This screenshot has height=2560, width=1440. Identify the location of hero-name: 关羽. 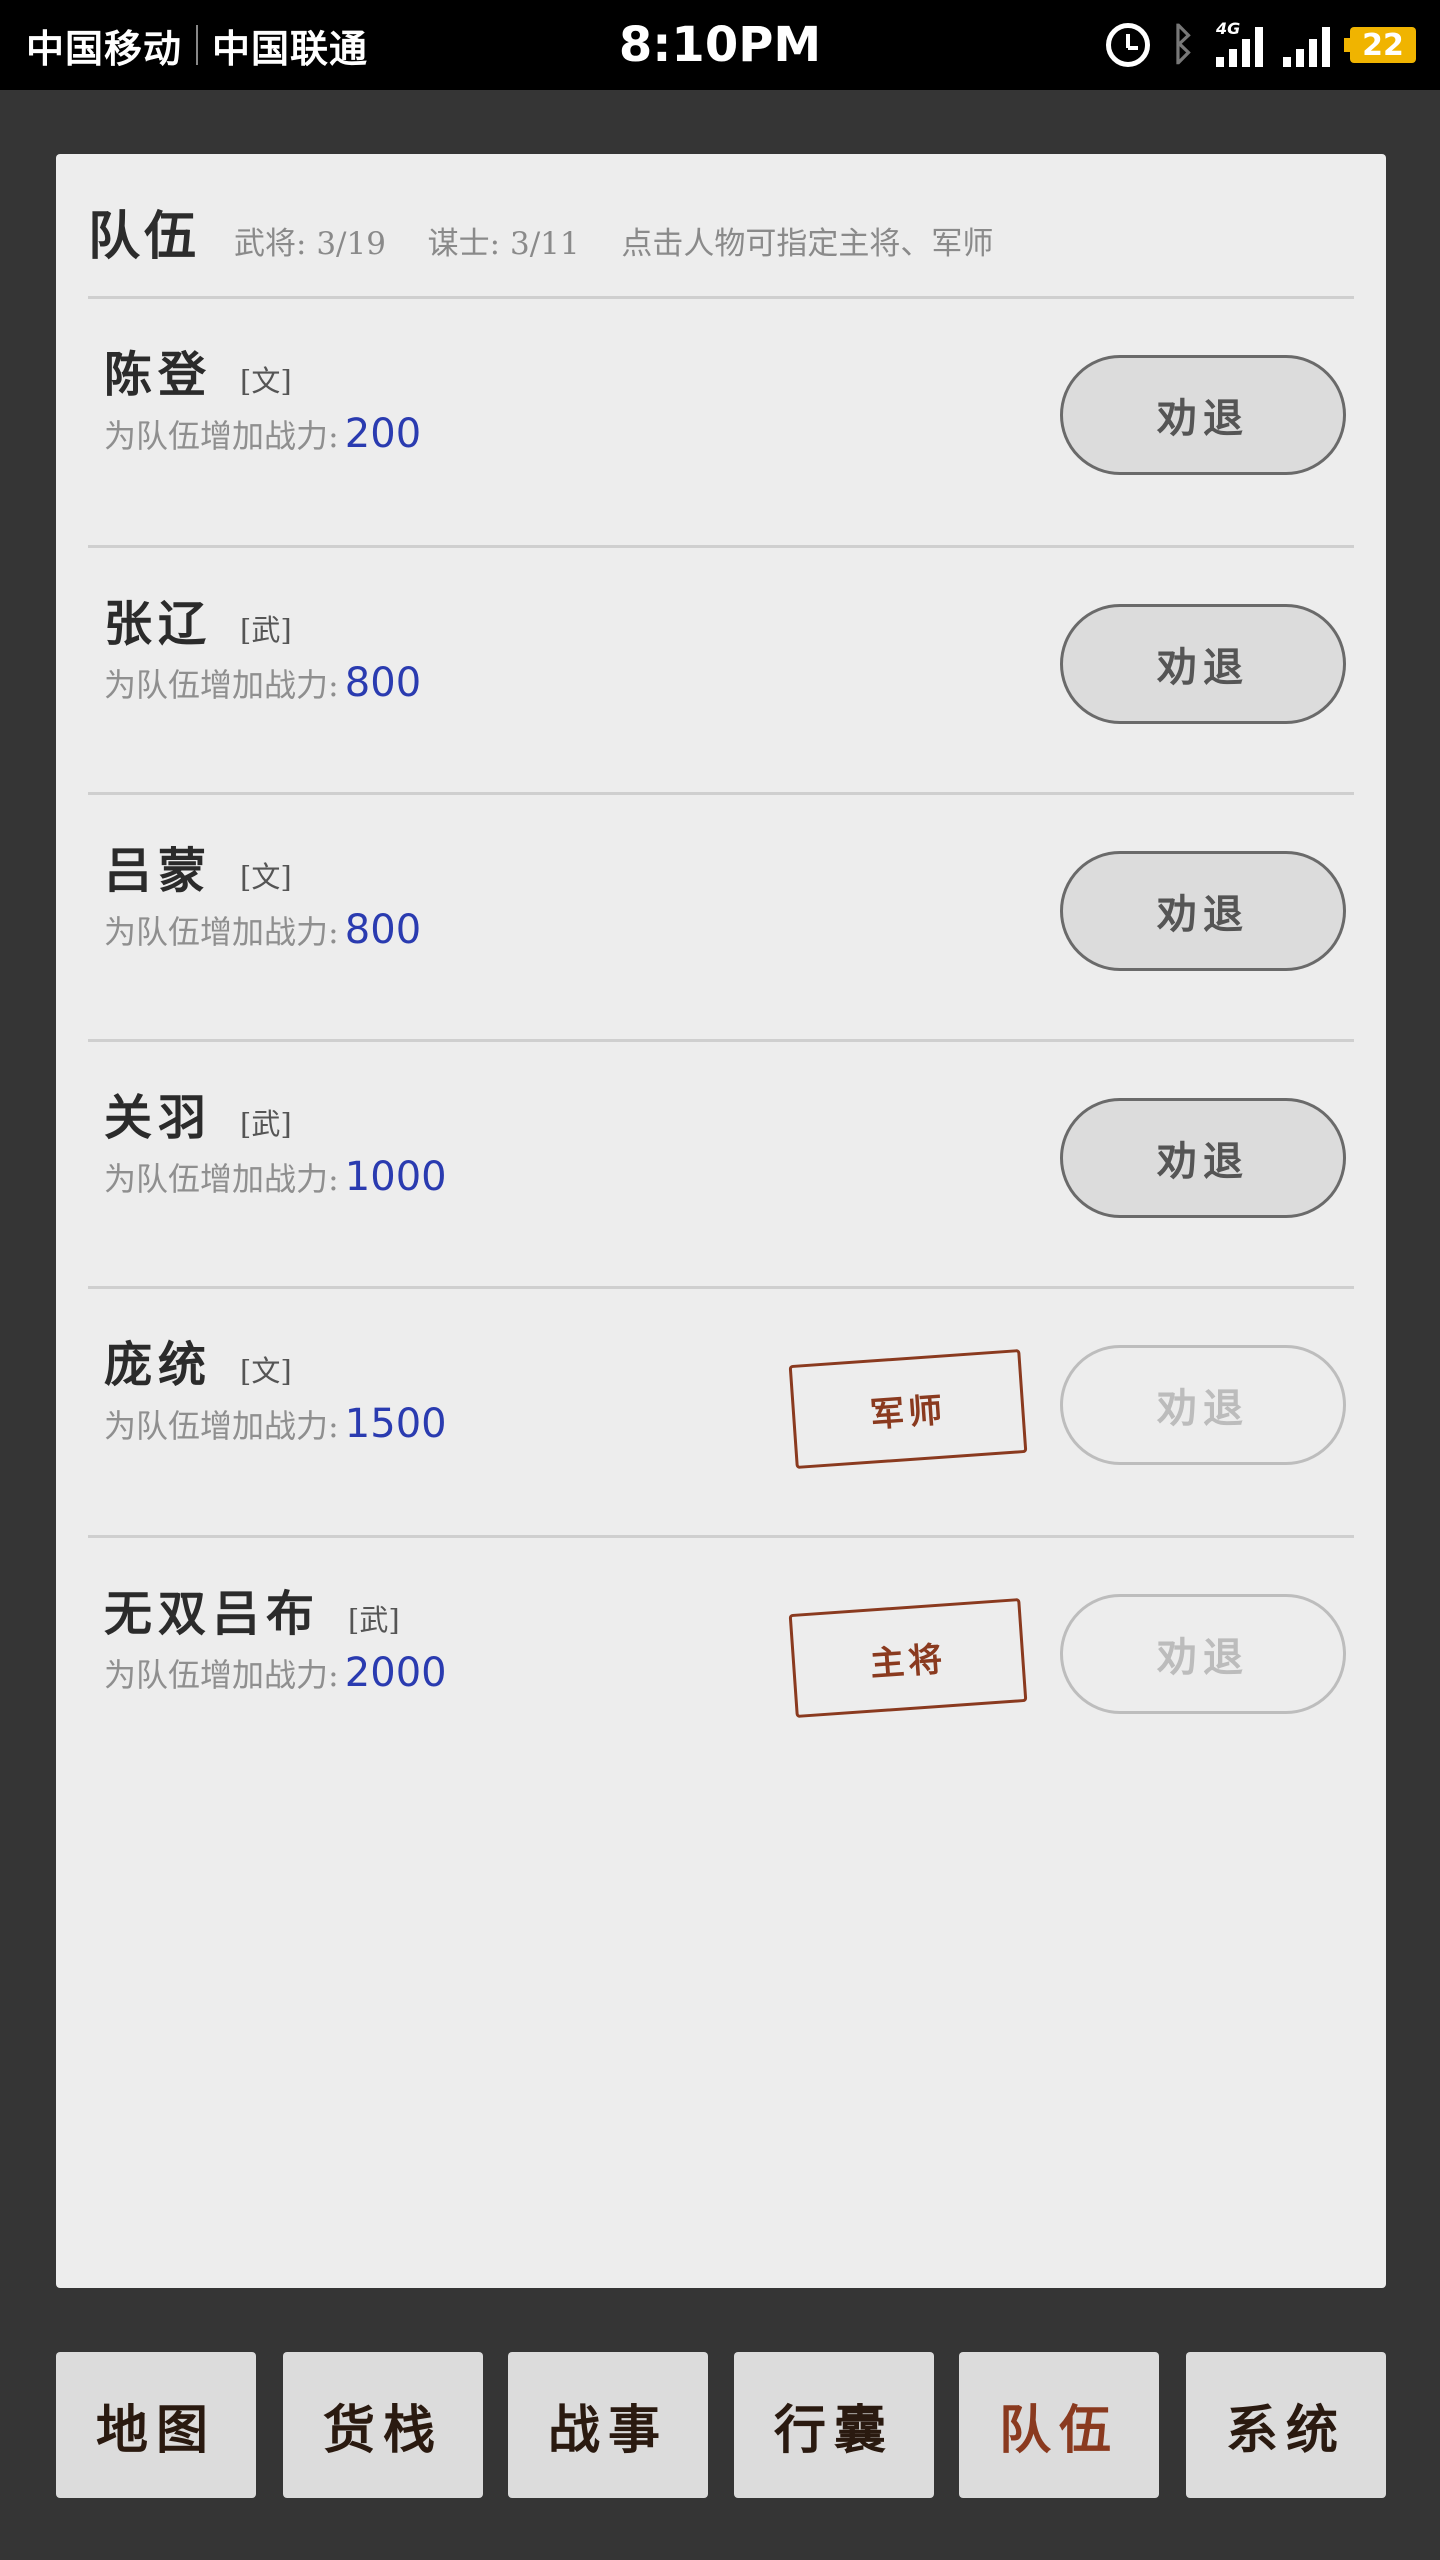
(158, 1118).